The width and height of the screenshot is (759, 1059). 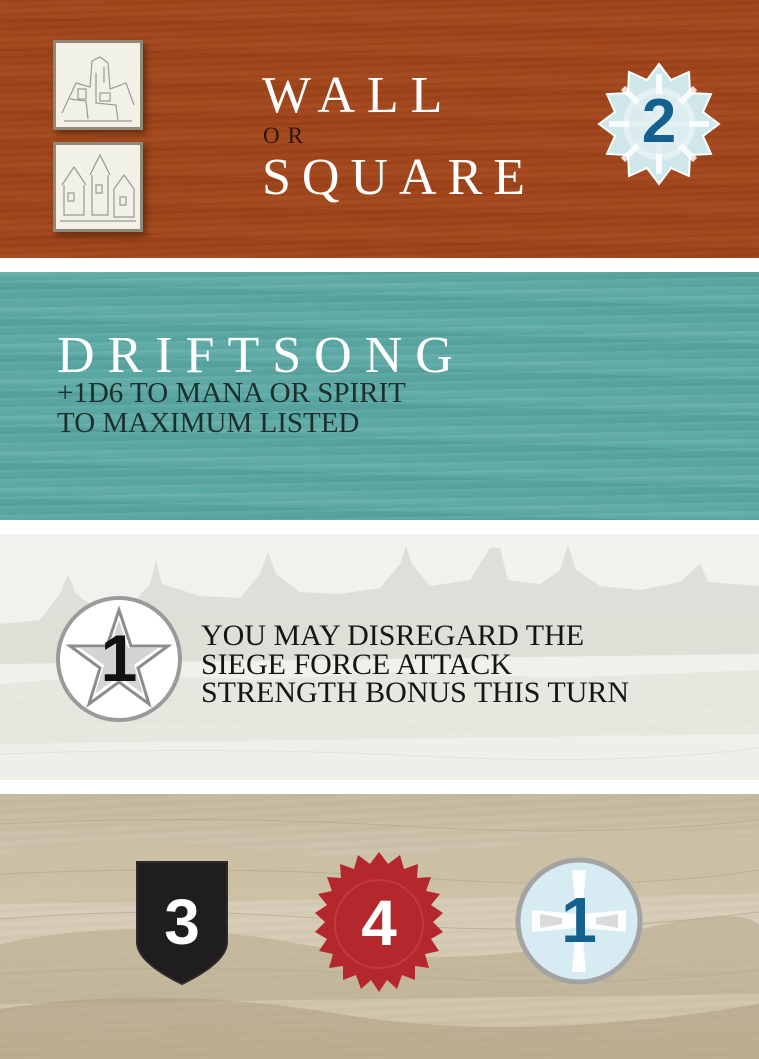 I want to click on city-square-tile-icon, so click(x=98, y=187).